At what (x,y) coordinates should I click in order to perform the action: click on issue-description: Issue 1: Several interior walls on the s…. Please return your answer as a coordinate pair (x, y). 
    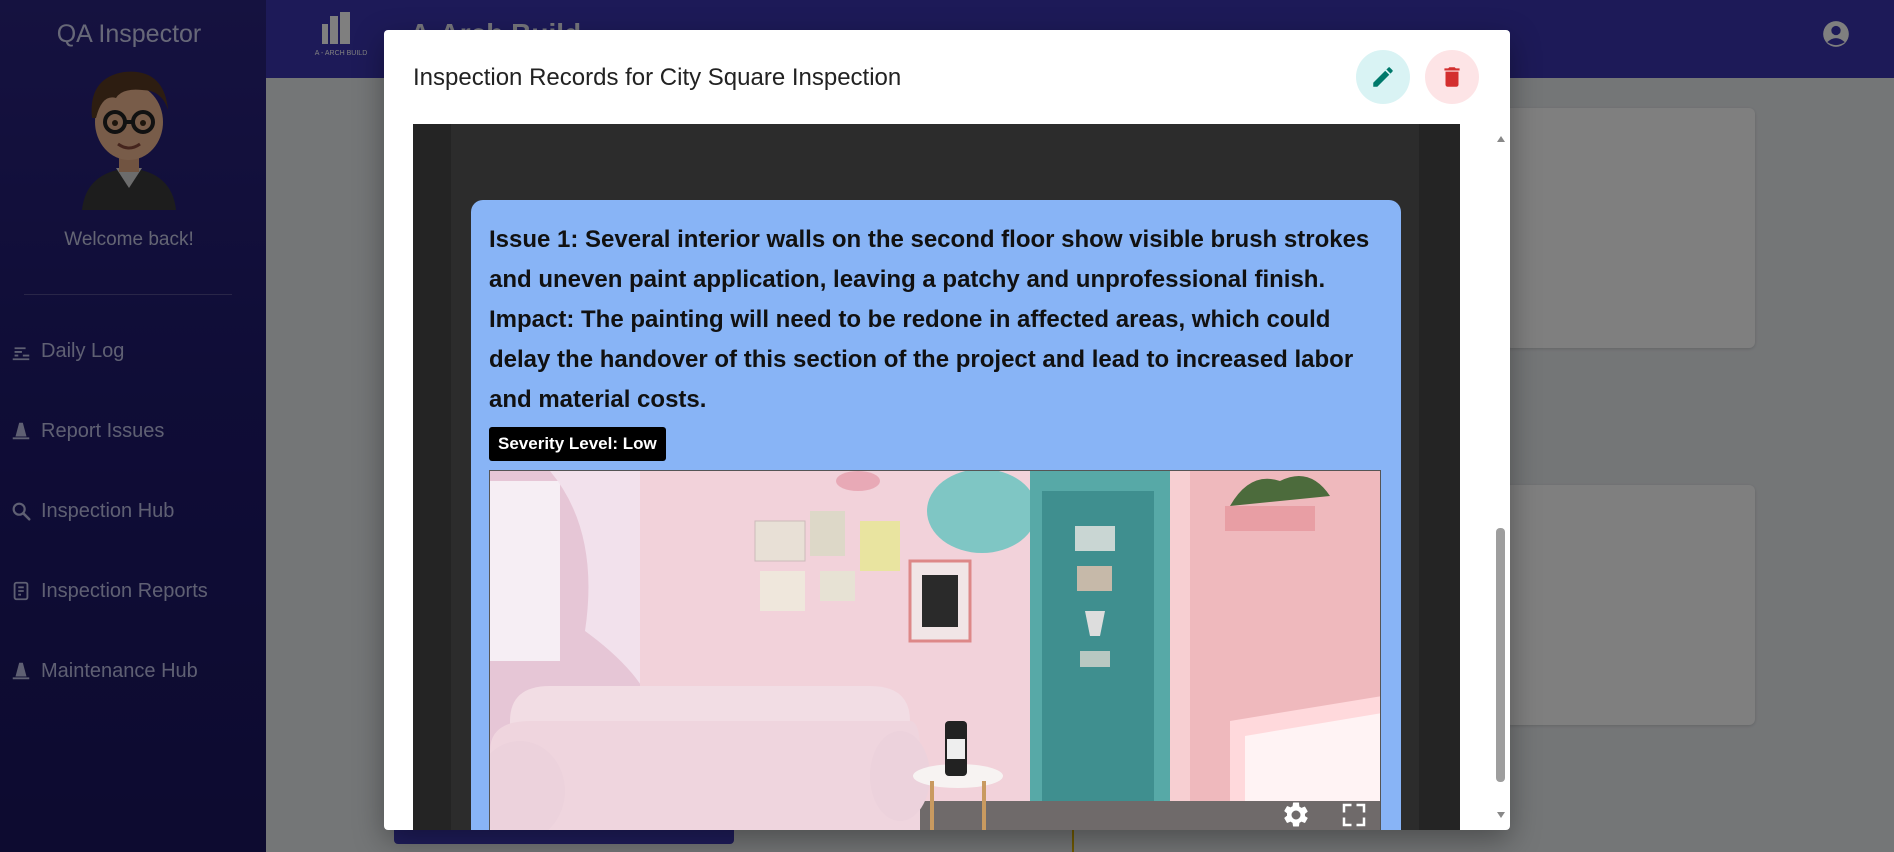
    Looking at the image, I should click on (929, 319).